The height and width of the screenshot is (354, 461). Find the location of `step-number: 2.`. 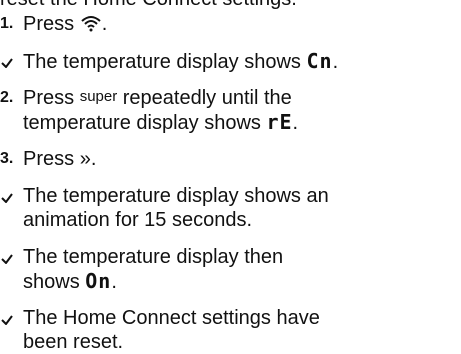

step-number: 2. is located at coordinates (7, 97).